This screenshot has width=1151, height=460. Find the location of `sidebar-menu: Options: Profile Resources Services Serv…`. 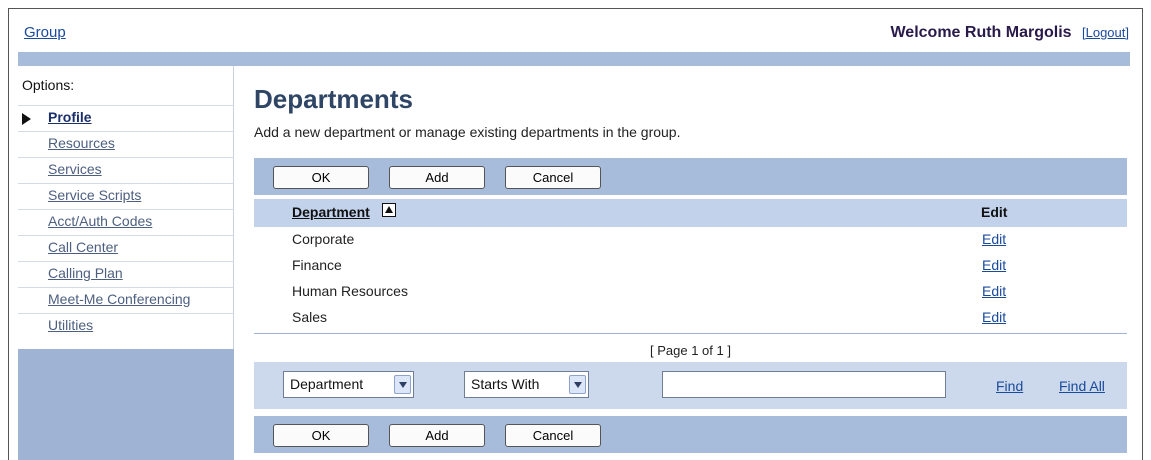

sidebar-menu: Options: Profile Resources Services Serv… is located at coordinates (126, 207).